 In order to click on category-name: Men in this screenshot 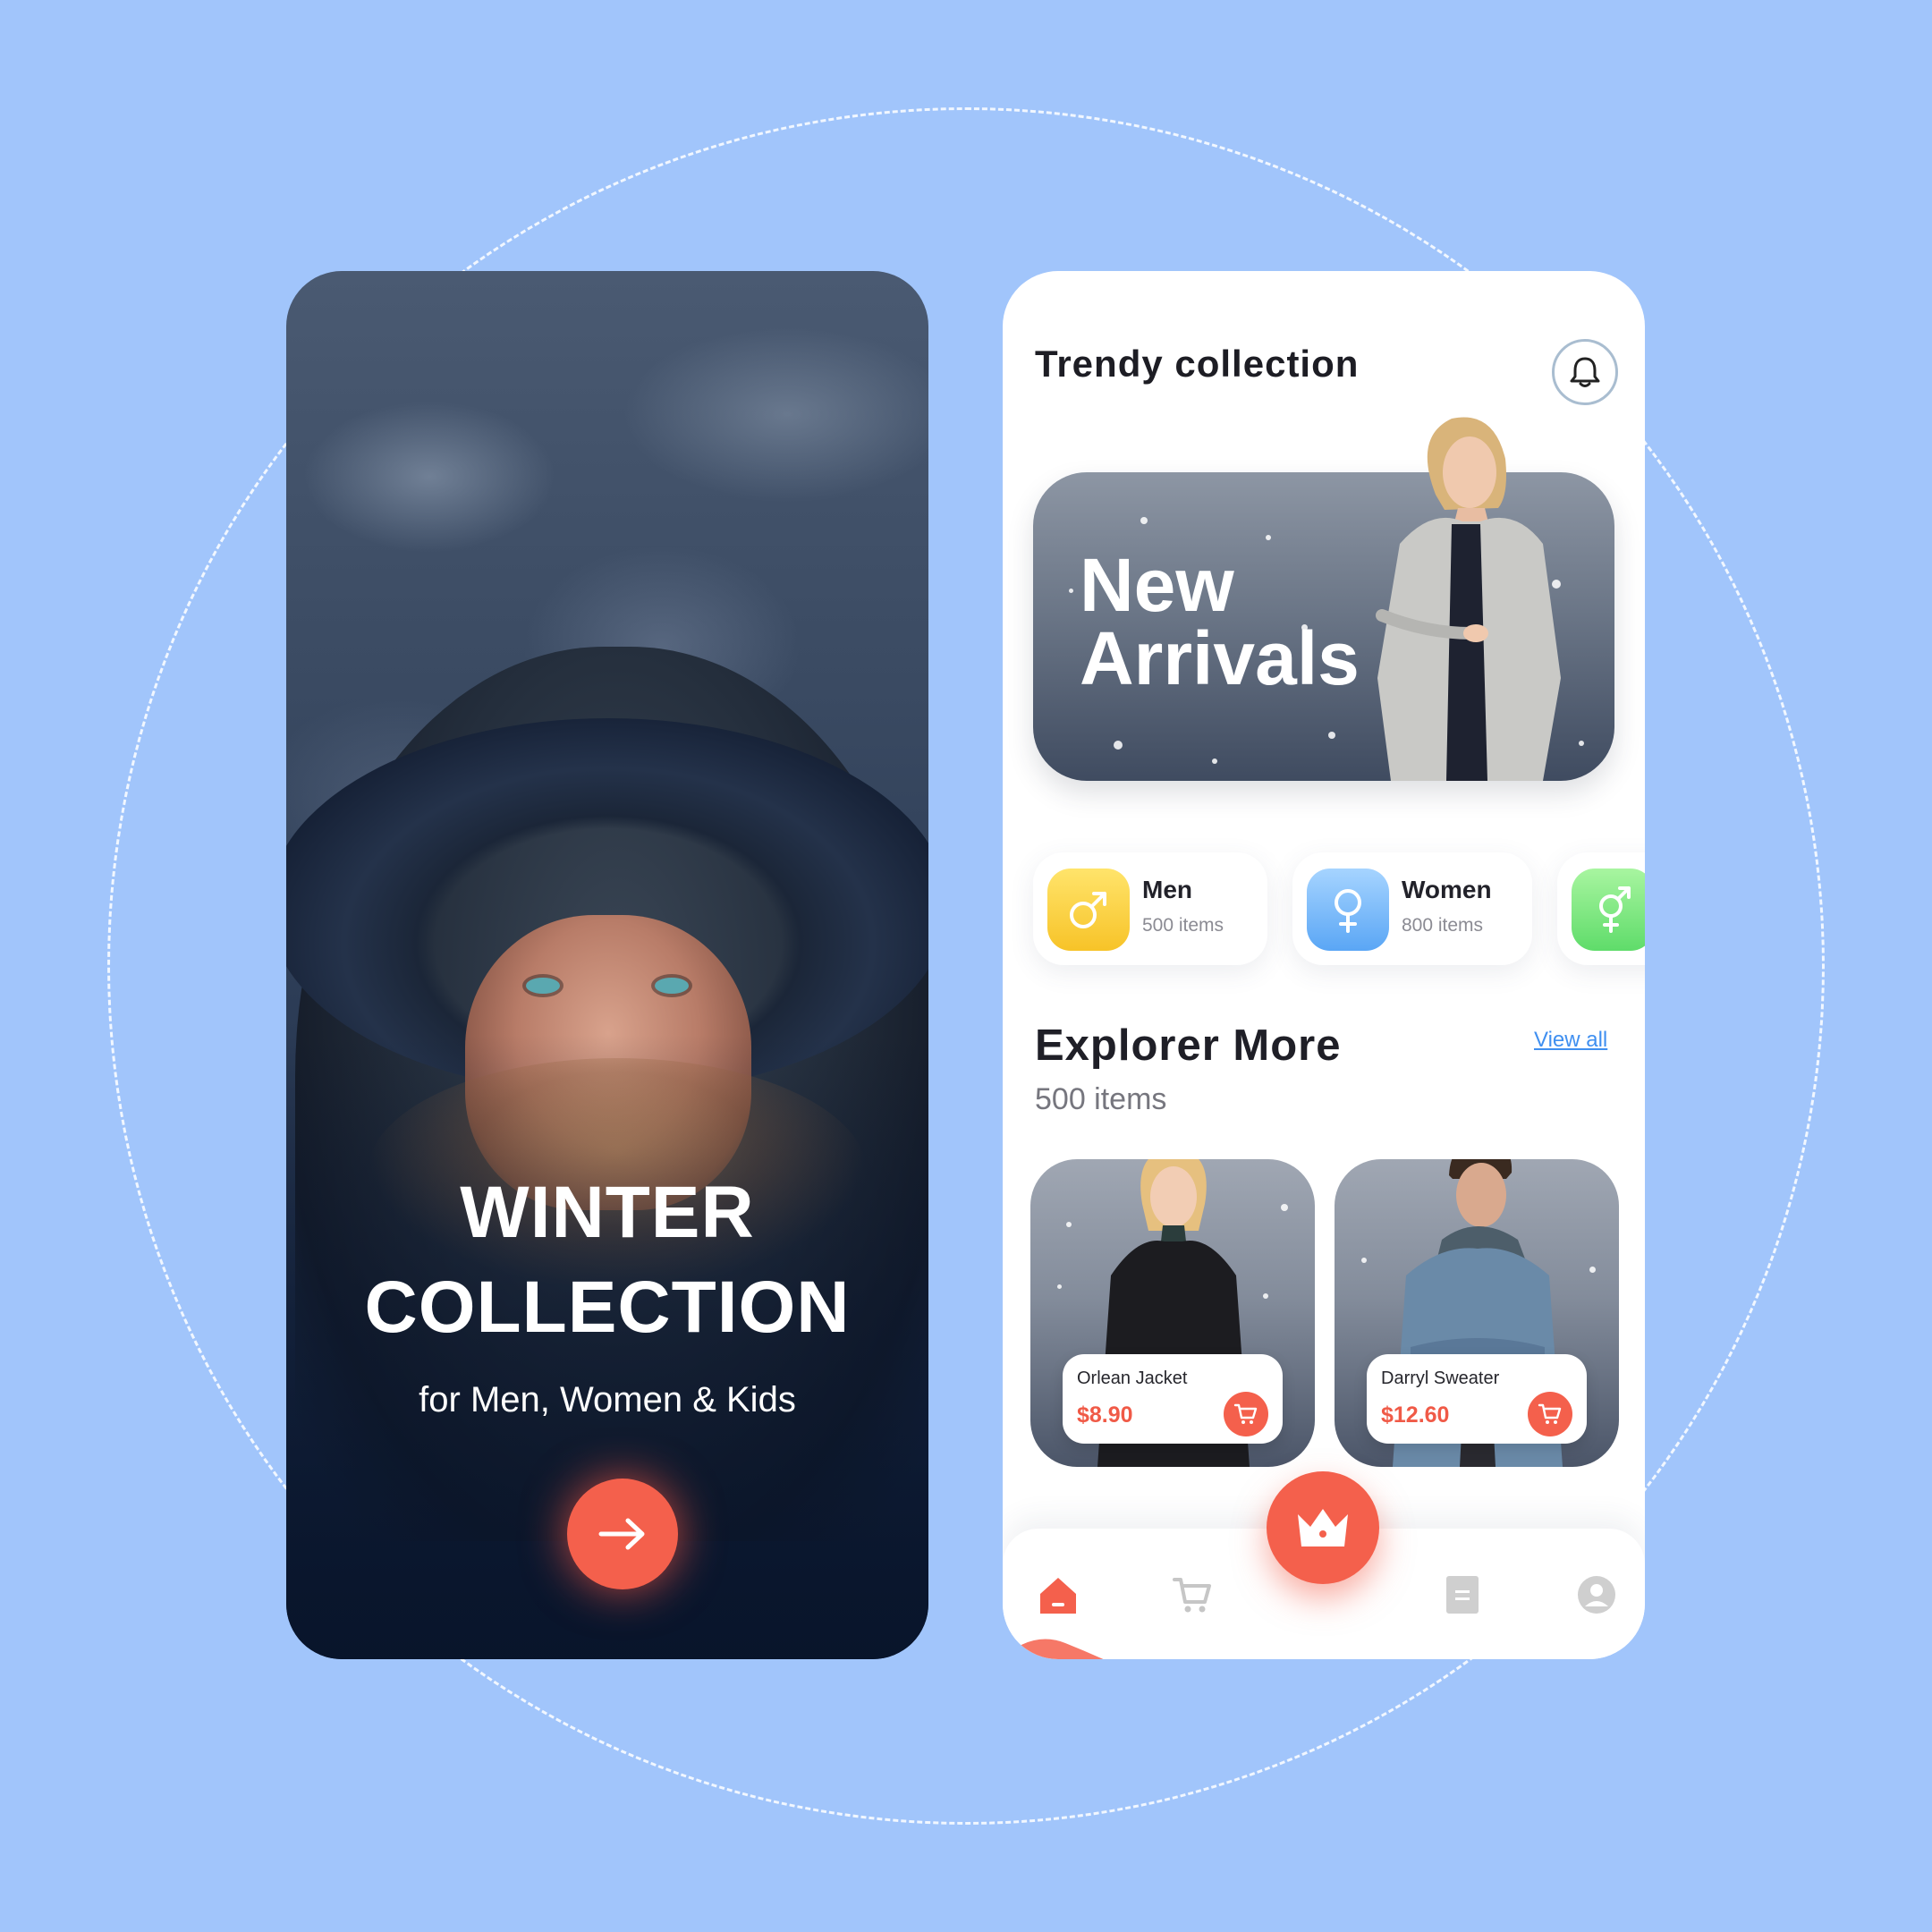, I will do `click(1167, 889)`.